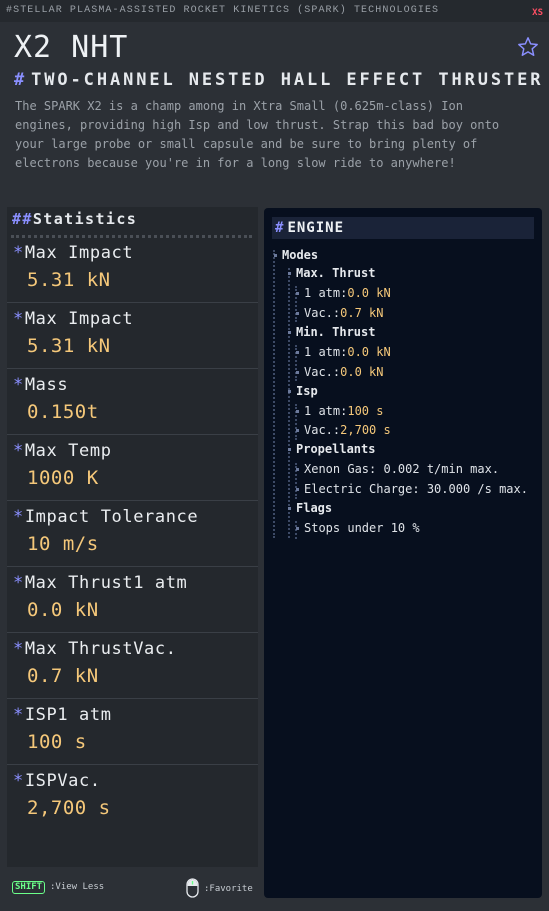 The image size is (549, 911). Describe the element at coordinates (132, 534) in the screenshot. I see `stat-row: *Impact Tolerance 10 m/s` at that location.